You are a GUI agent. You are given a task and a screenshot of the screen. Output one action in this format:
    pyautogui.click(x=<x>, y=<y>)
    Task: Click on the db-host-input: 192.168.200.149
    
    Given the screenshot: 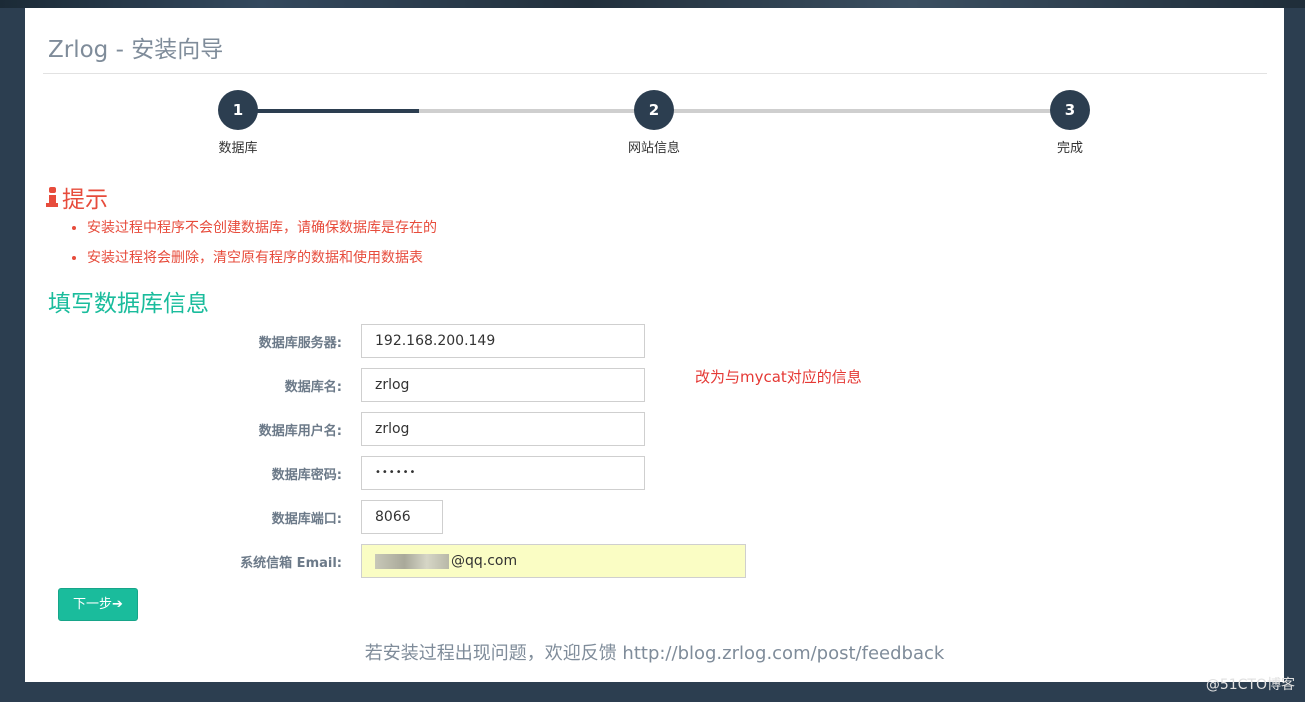 What is the action you would take?
    pyautogui.click(x=503, y=341)
    